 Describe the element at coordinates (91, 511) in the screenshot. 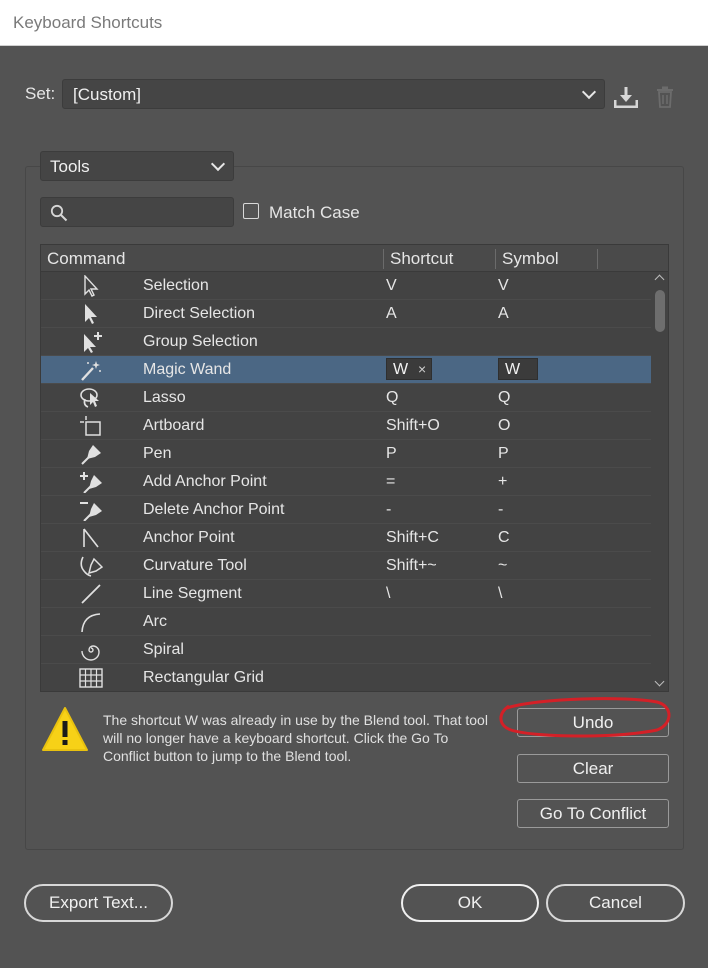

I see `delete-anchor-point-icon` at that location.